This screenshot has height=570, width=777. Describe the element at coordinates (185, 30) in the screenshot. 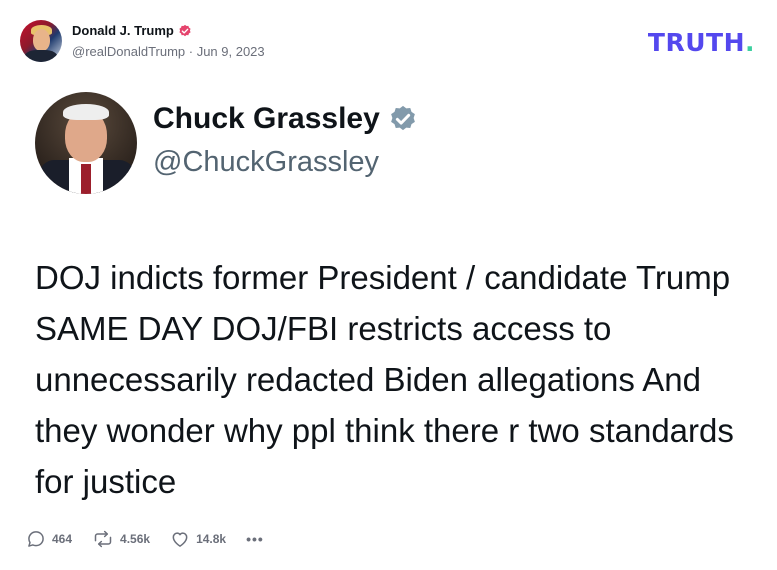

I see `verified-badge-icon` at that location.